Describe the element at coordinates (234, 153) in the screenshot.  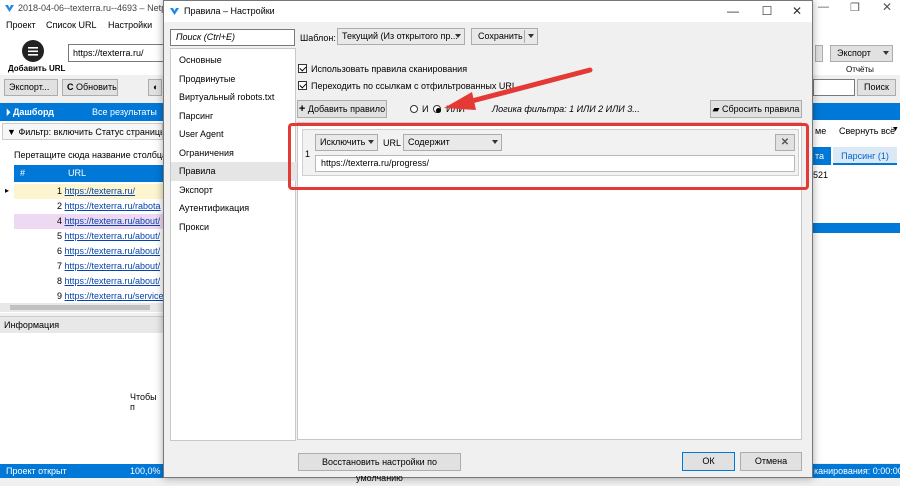
I see `nav-item-restrictions: Ограничения` at that location.